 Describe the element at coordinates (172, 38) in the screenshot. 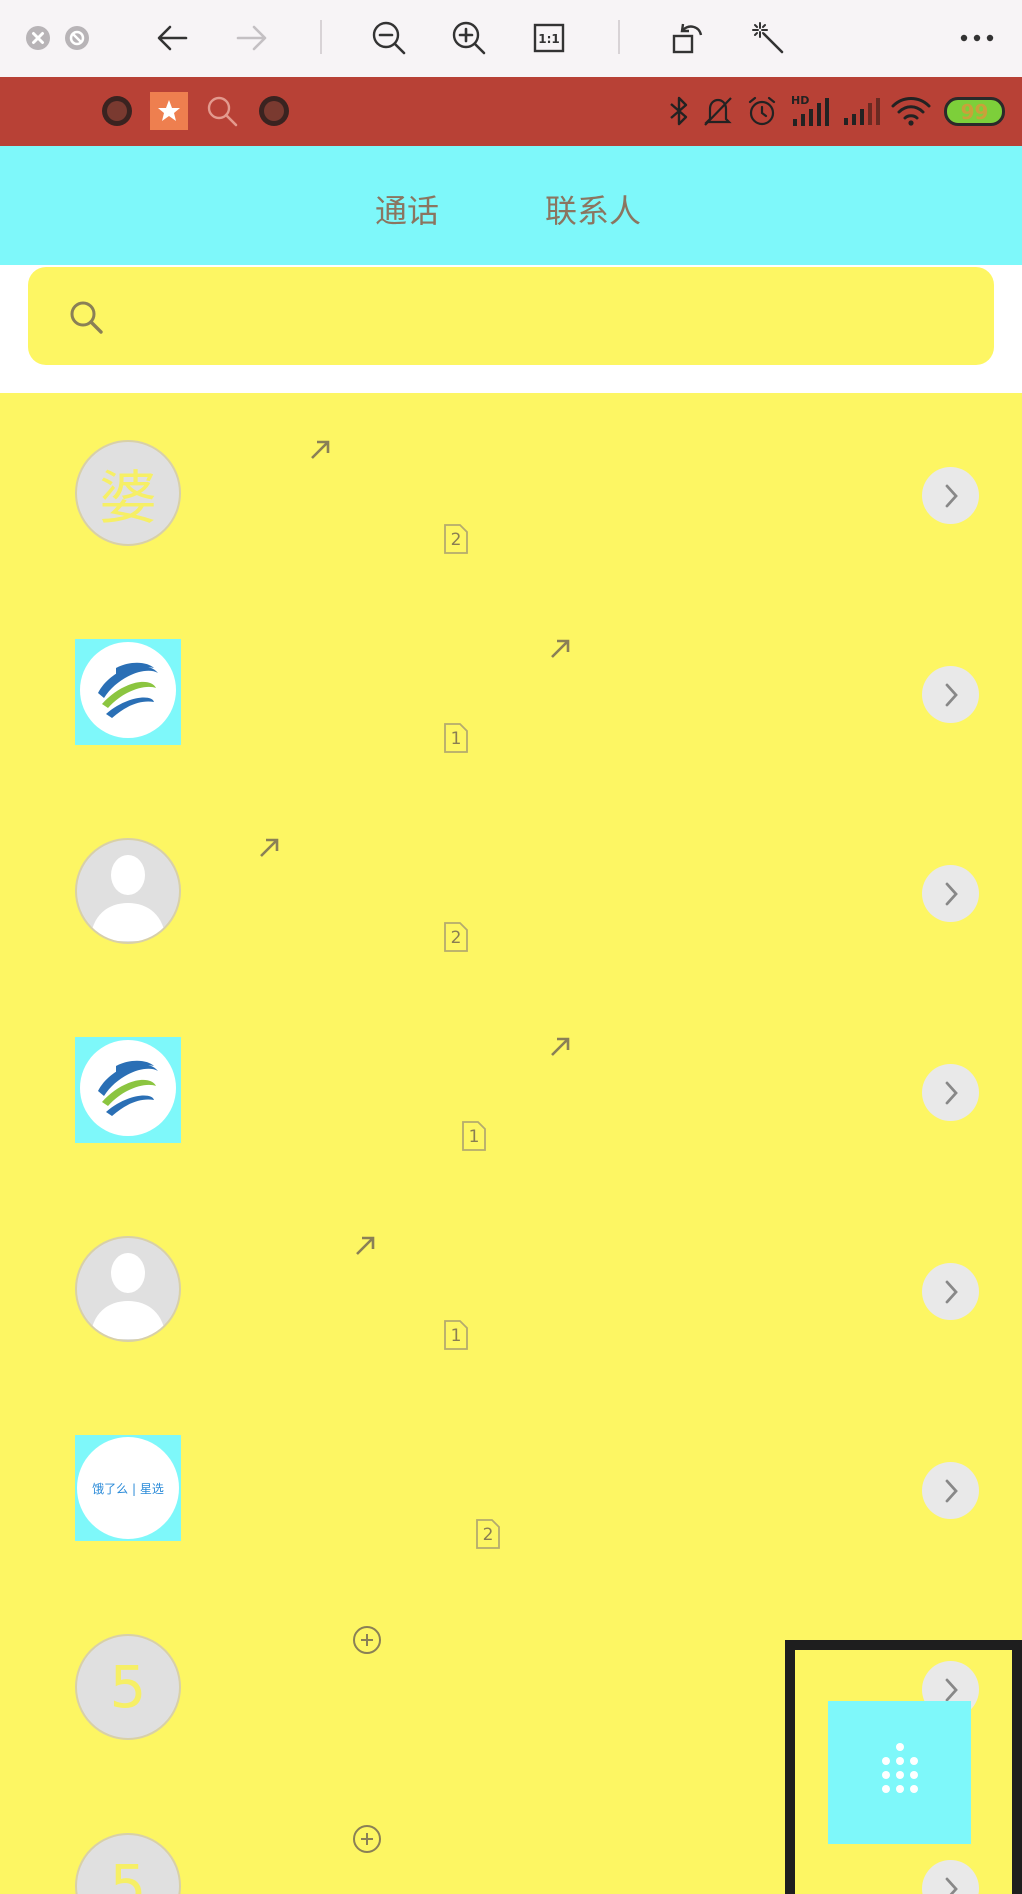

I see `back-arrow-icon` at that location.